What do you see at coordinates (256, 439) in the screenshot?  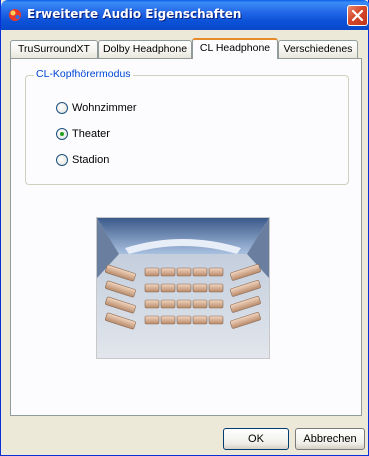 I see `ok-button: OK` at bounding box center [256, 439].